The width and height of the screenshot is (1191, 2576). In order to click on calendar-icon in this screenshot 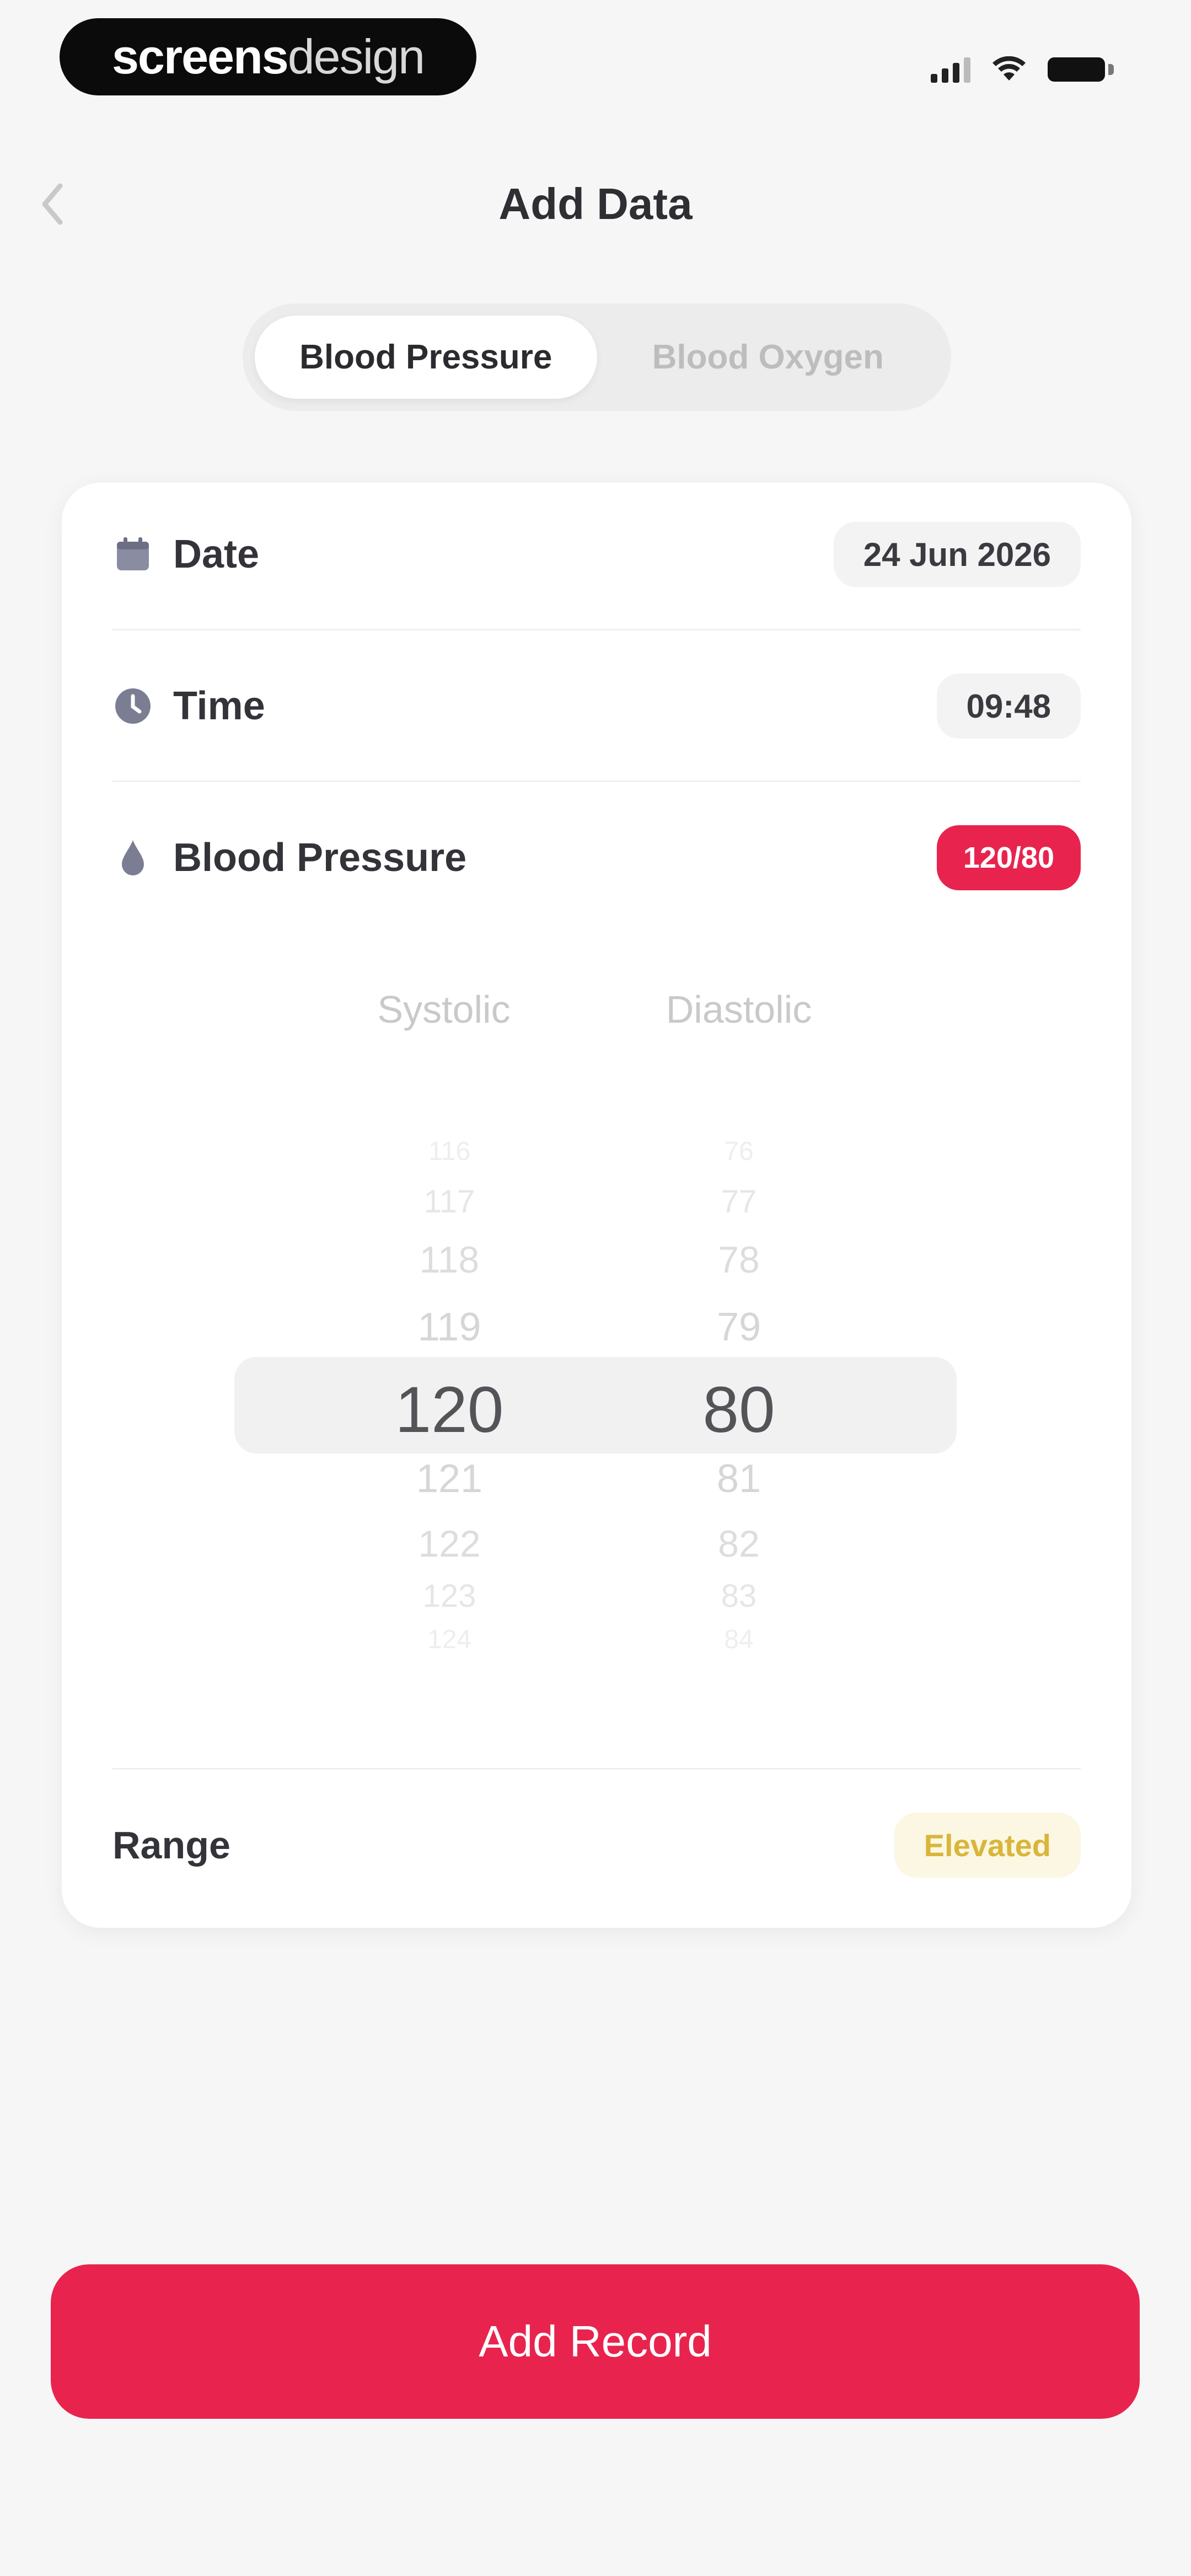, I will do `click(132, 554)`.